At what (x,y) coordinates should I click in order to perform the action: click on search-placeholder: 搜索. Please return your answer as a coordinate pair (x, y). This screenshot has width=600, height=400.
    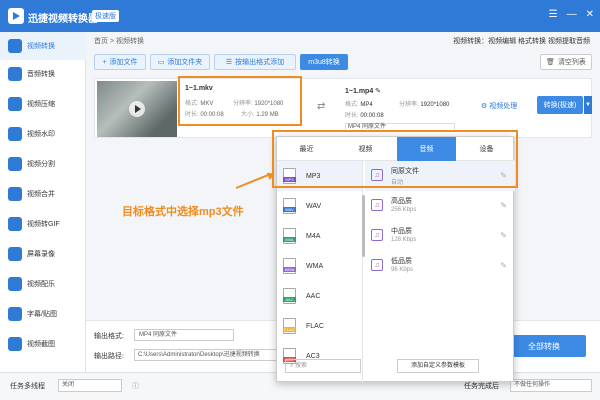
    Looking at the image, I should click on (301, 366).